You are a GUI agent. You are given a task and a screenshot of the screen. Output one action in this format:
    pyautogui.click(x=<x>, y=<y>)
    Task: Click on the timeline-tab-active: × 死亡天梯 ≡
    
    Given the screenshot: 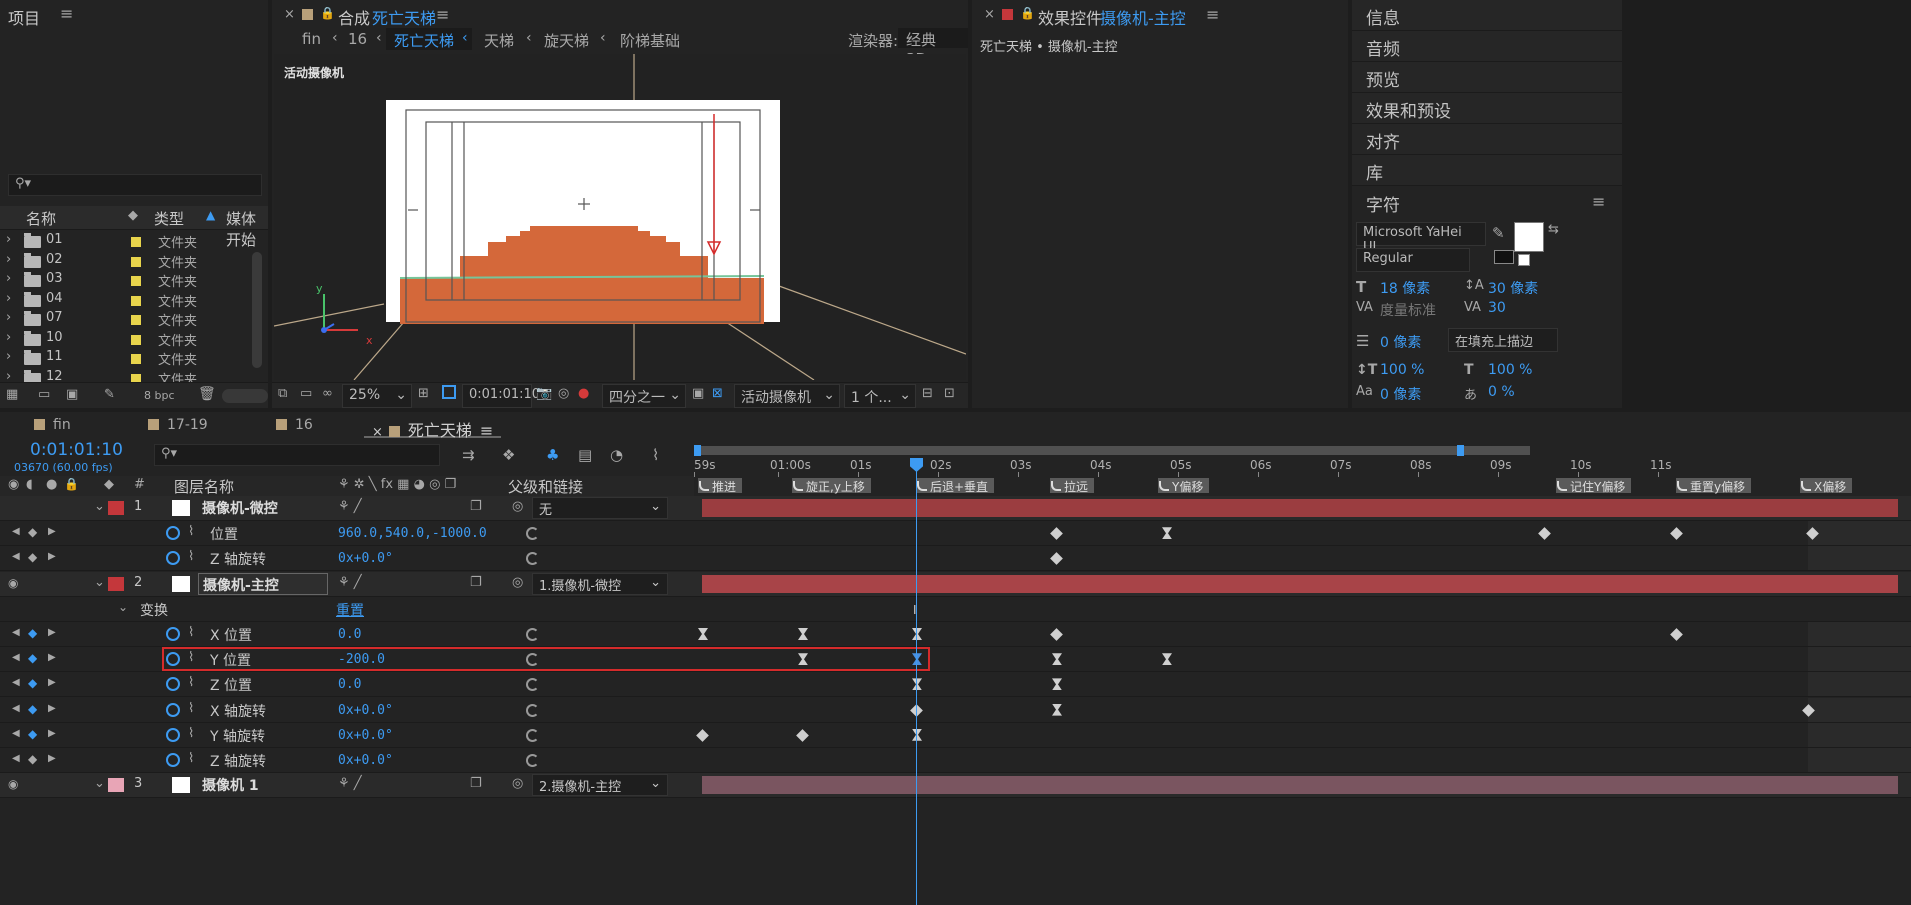 What is the action you would take?
    pyautogui.click(x=433, y=427)
    